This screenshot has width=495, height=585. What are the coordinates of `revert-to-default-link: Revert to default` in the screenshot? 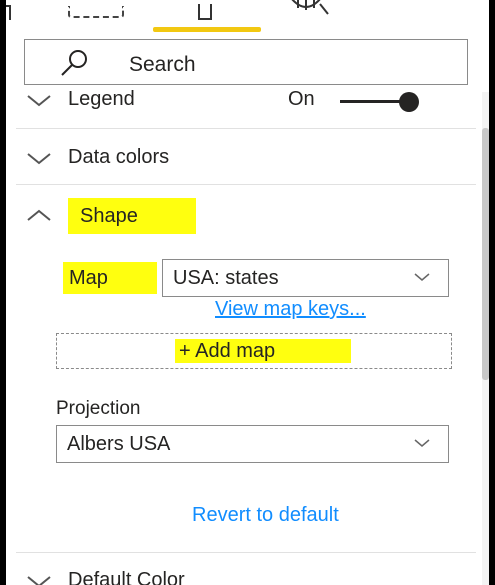 It's located at (265, 515).